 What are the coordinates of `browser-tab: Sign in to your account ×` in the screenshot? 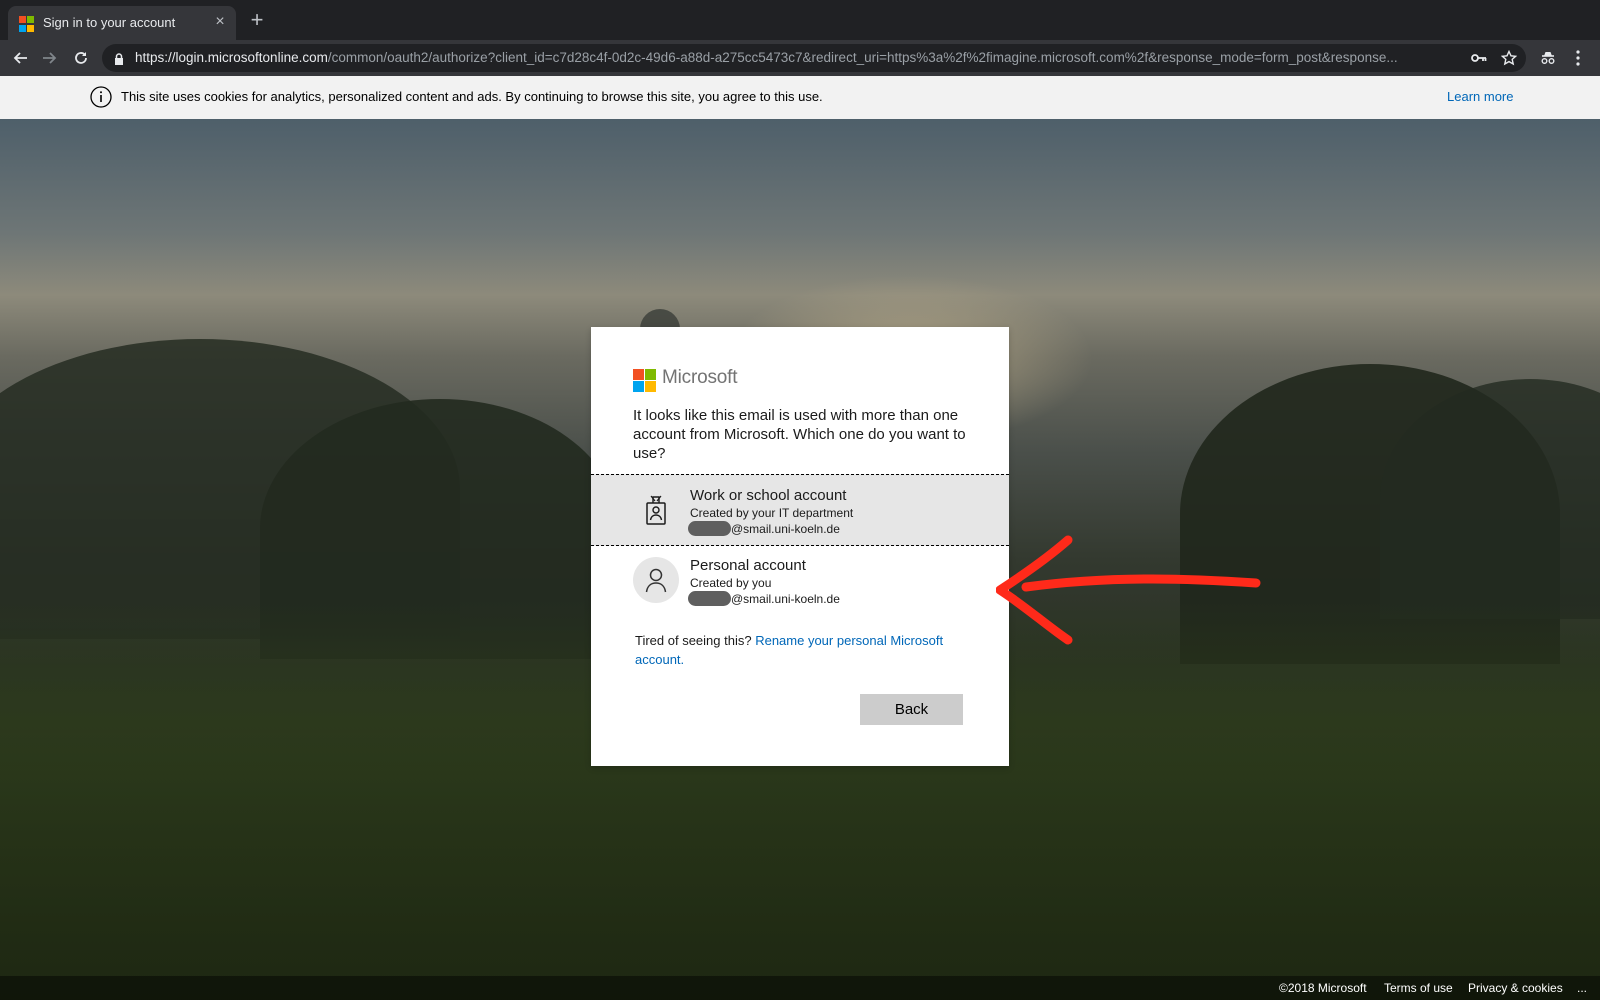 It's located at (122, 23).